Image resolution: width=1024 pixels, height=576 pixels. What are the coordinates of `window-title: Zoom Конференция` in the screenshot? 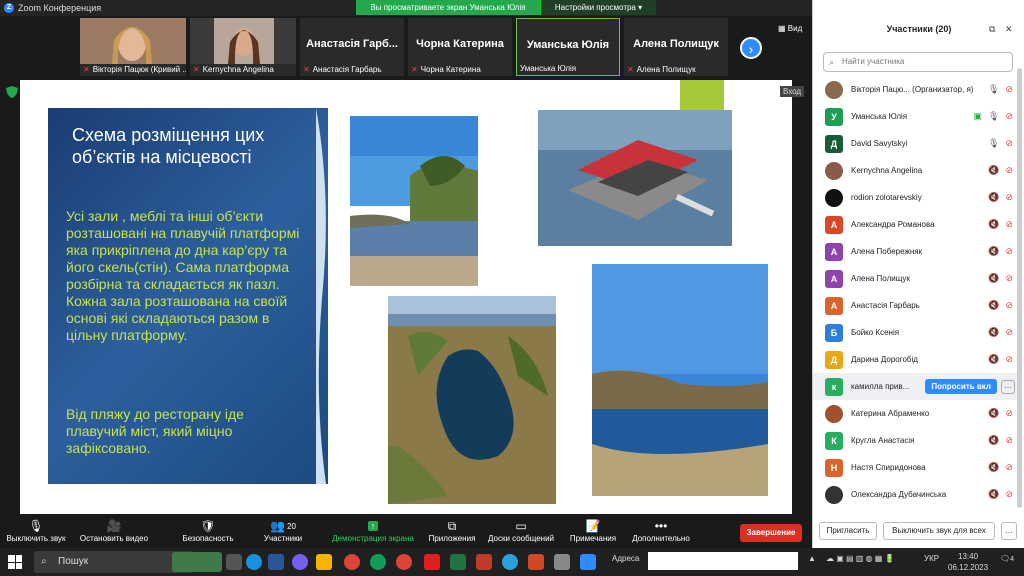 It's located at (60, 8).